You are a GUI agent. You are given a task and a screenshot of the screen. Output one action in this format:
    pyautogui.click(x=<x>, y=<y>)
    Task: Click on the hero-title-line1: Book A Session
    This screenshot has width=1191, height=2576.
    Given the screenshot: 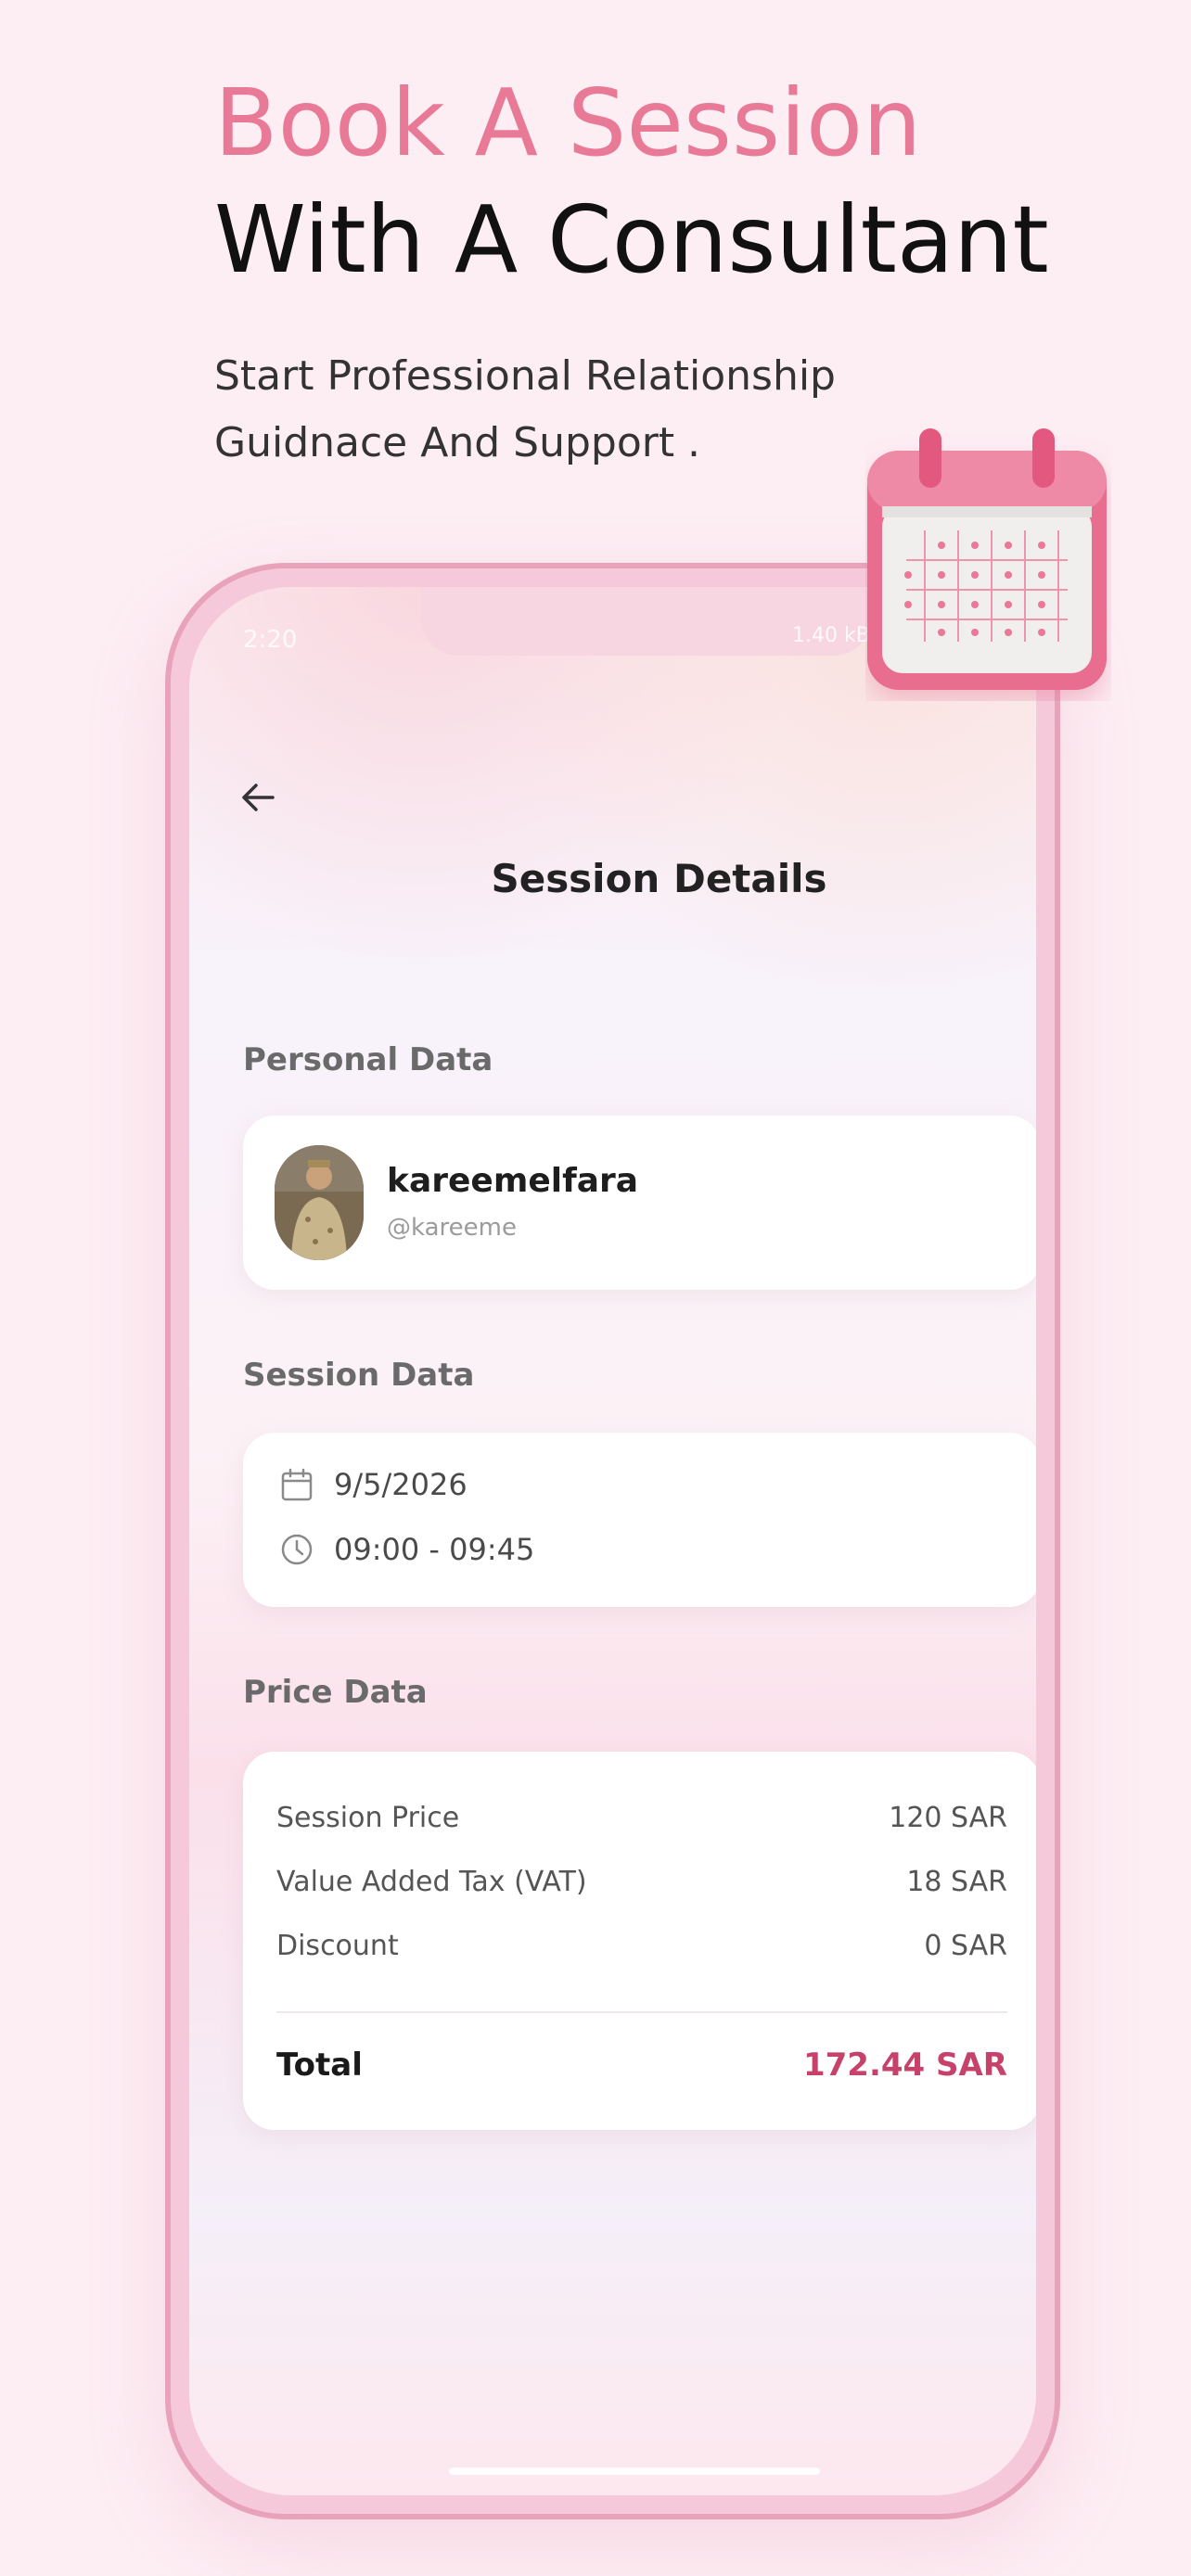 What is the action you would take?
    pyautogui.click(x=568, y=123)
    